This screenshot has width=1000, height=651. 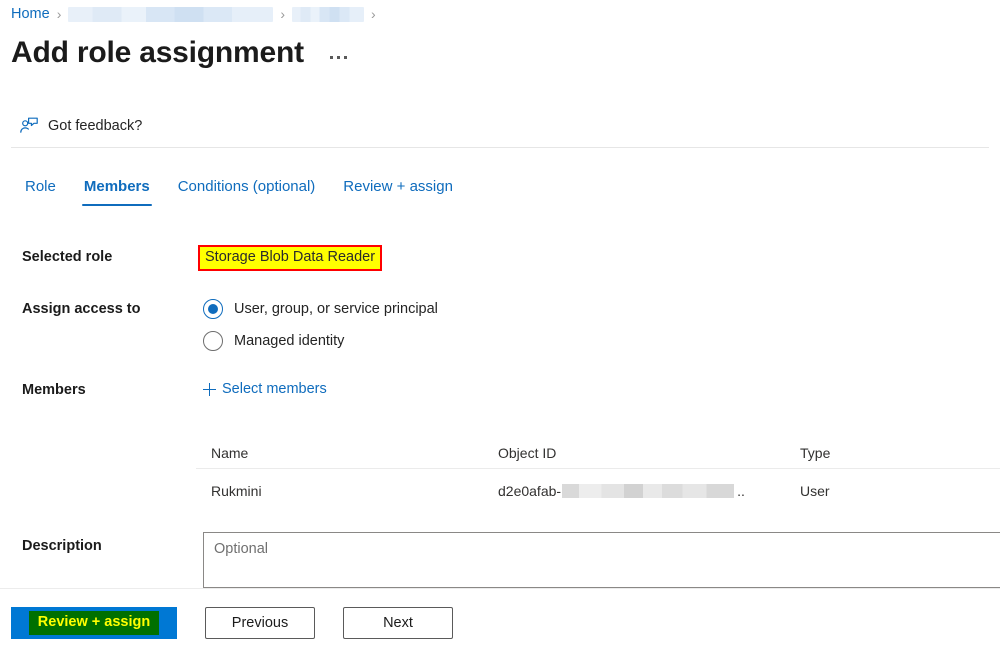 I want to click on select-members-button: Select members, so click(x=265, y=389).